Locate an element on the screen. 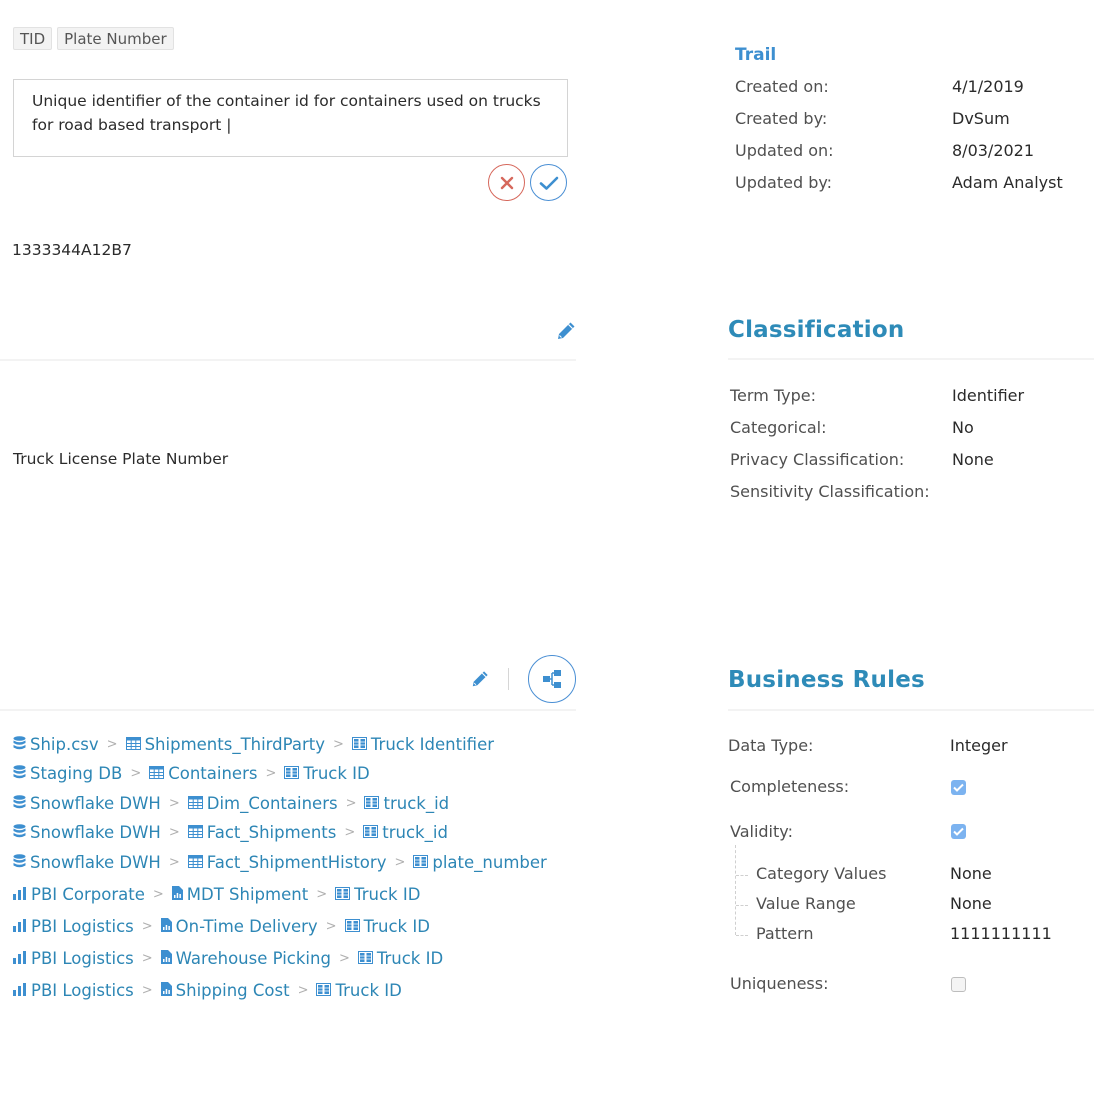 This screenshot has height=1094, width=1094. lineage-table: Fact_Shipments is located at coordinates (262, 832).